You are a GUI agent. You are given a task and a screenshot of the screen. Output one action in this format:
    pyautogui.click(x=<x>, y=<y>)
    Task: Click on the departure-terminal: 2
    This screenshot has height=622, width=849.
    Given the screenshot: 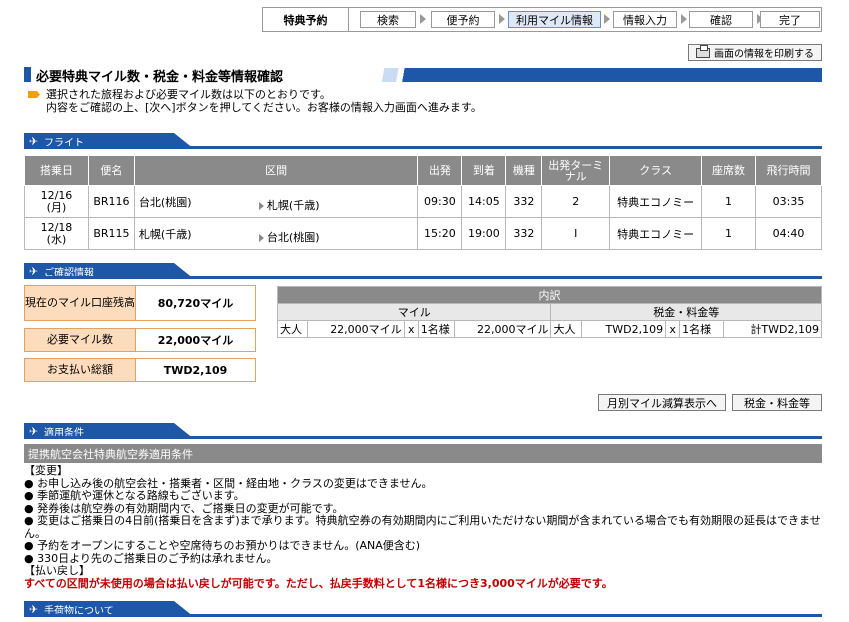 What is the action you would take?
    pyautogui.click(x=576, y=201)
    